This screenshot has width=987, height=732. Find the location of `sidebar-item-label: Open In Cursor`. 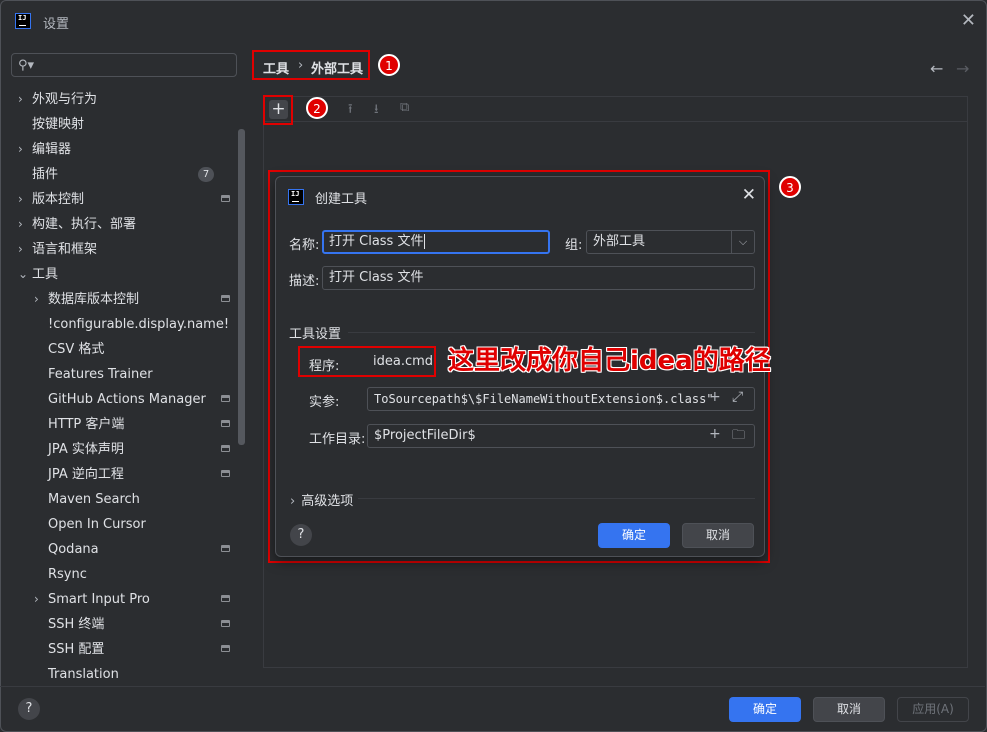

sidebar-item-label: Open In Cursor is located at coordinates (97, 524).